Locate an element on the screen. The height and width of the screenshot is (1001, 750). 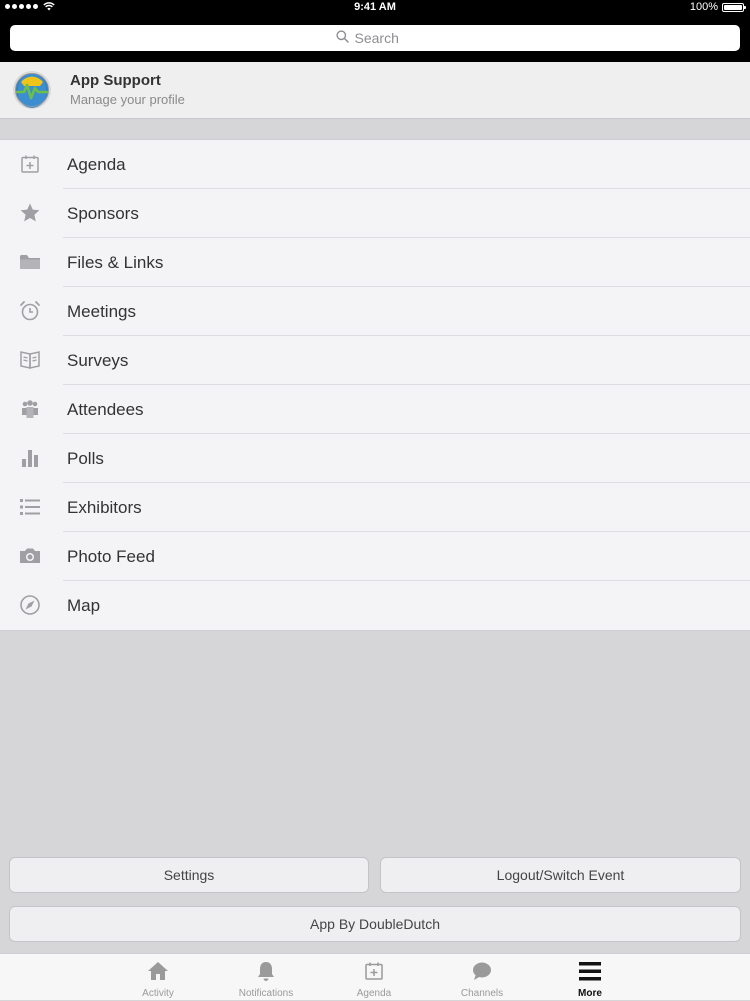
camera-icon is located at coordinates (30, 556).